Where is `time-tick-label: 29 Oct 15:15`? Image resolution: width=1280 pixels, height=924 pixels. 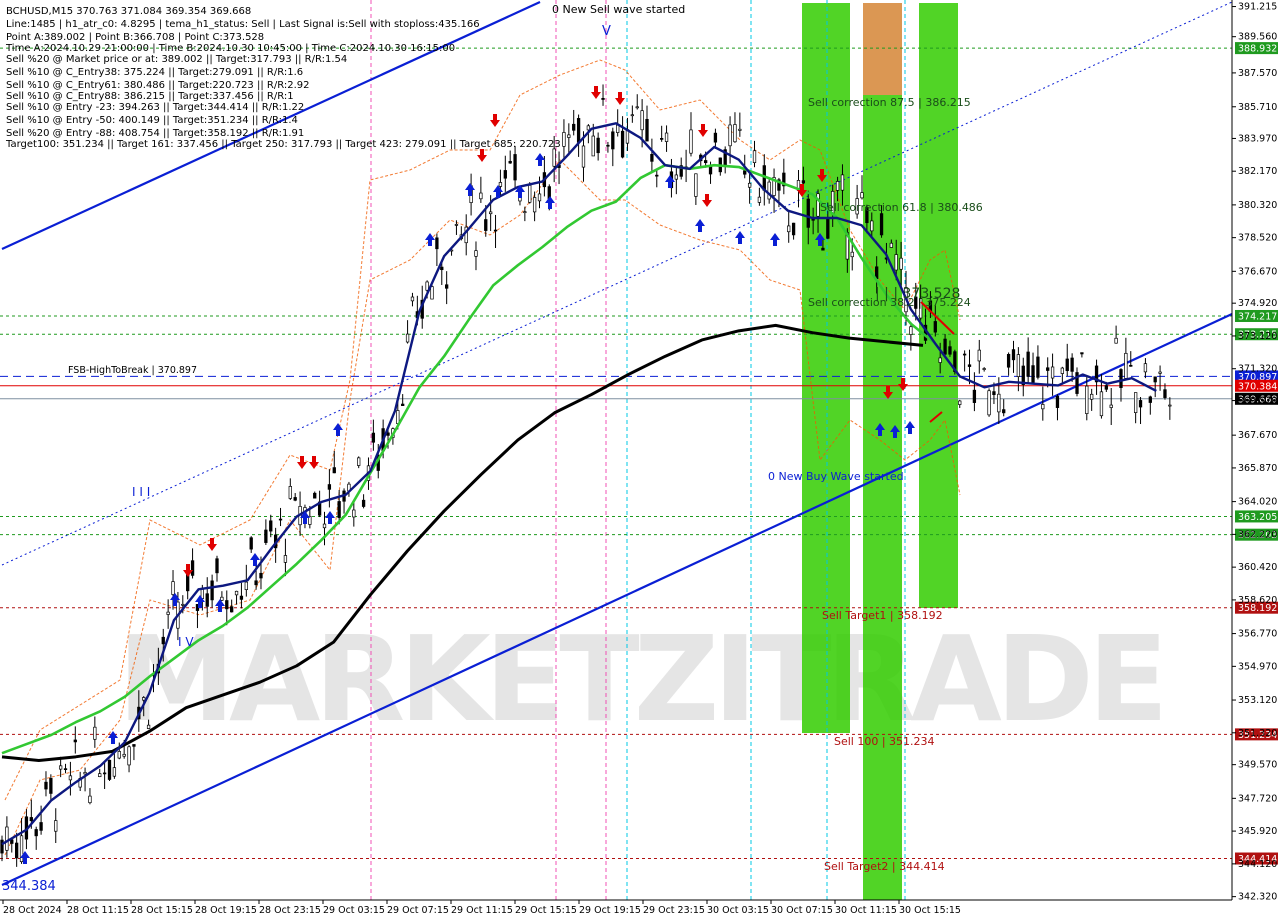 time-tick-label: 29 Oct 15:15 is located at coordinates (546, 910).